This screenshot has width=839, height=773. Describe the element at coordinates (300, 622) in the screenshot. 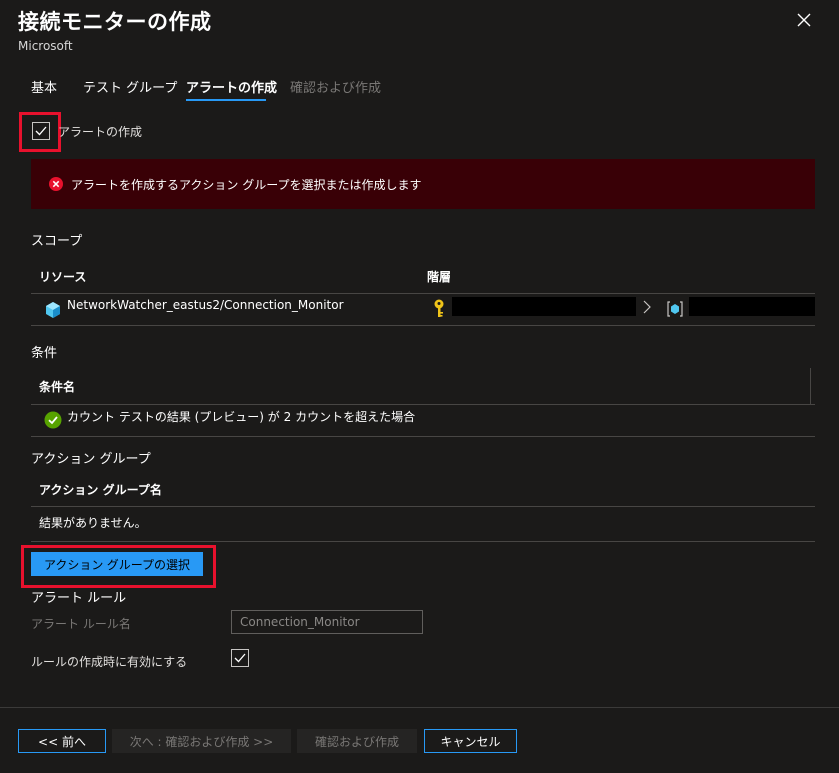

I see `alert-rule-name-value: Connection_Monitor` at that location.